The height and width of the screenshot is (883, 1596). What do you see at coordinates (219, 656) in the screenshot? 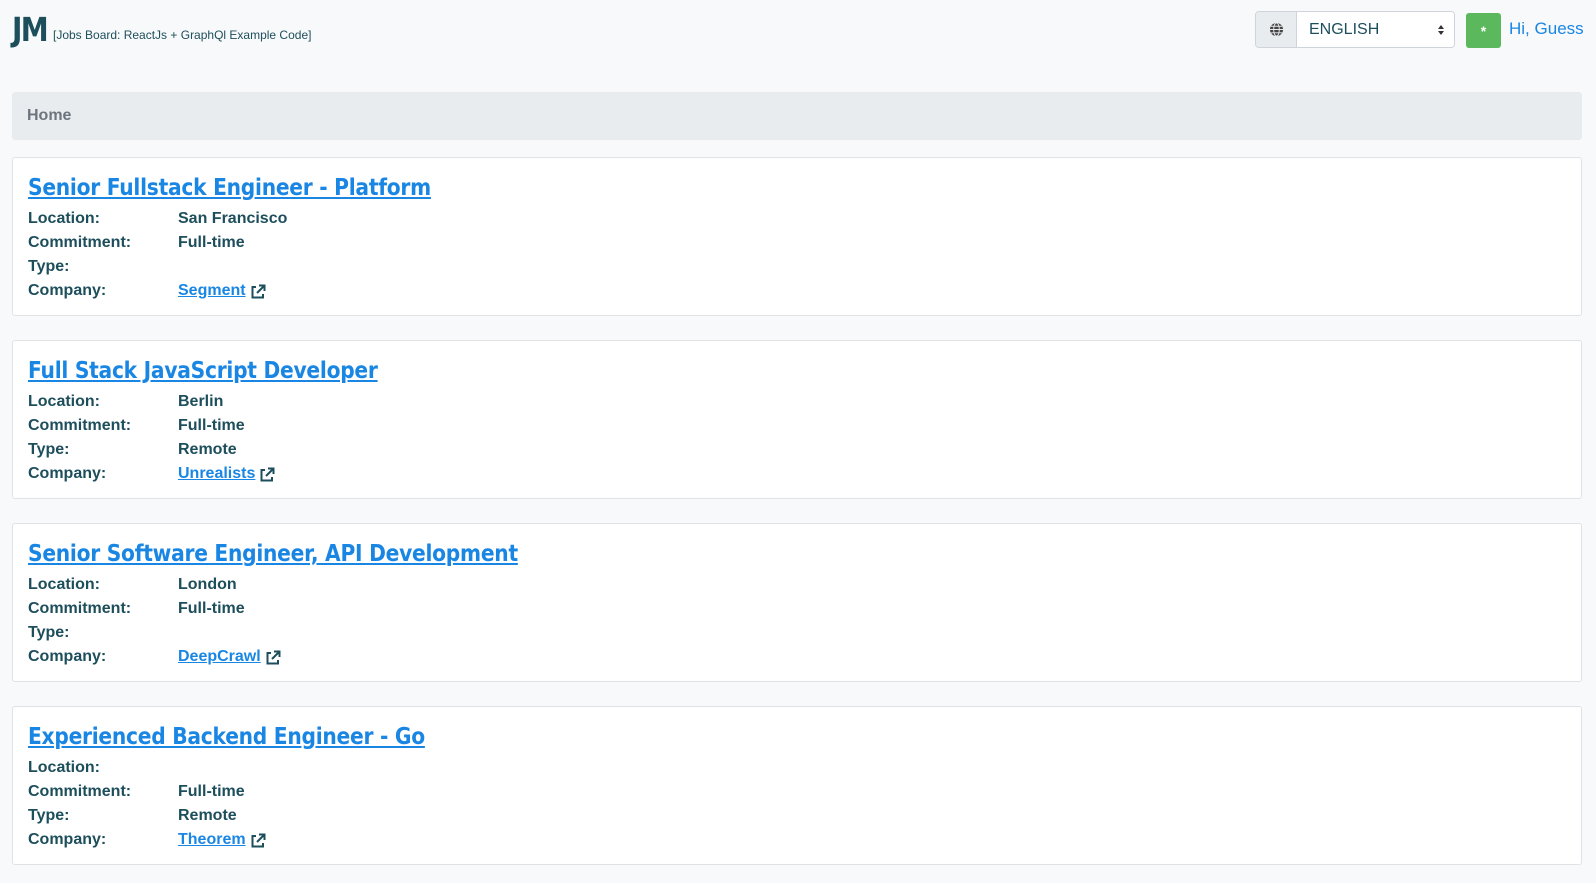
I see `company-name: DeepCrawl` at bounding box center [219, 656].